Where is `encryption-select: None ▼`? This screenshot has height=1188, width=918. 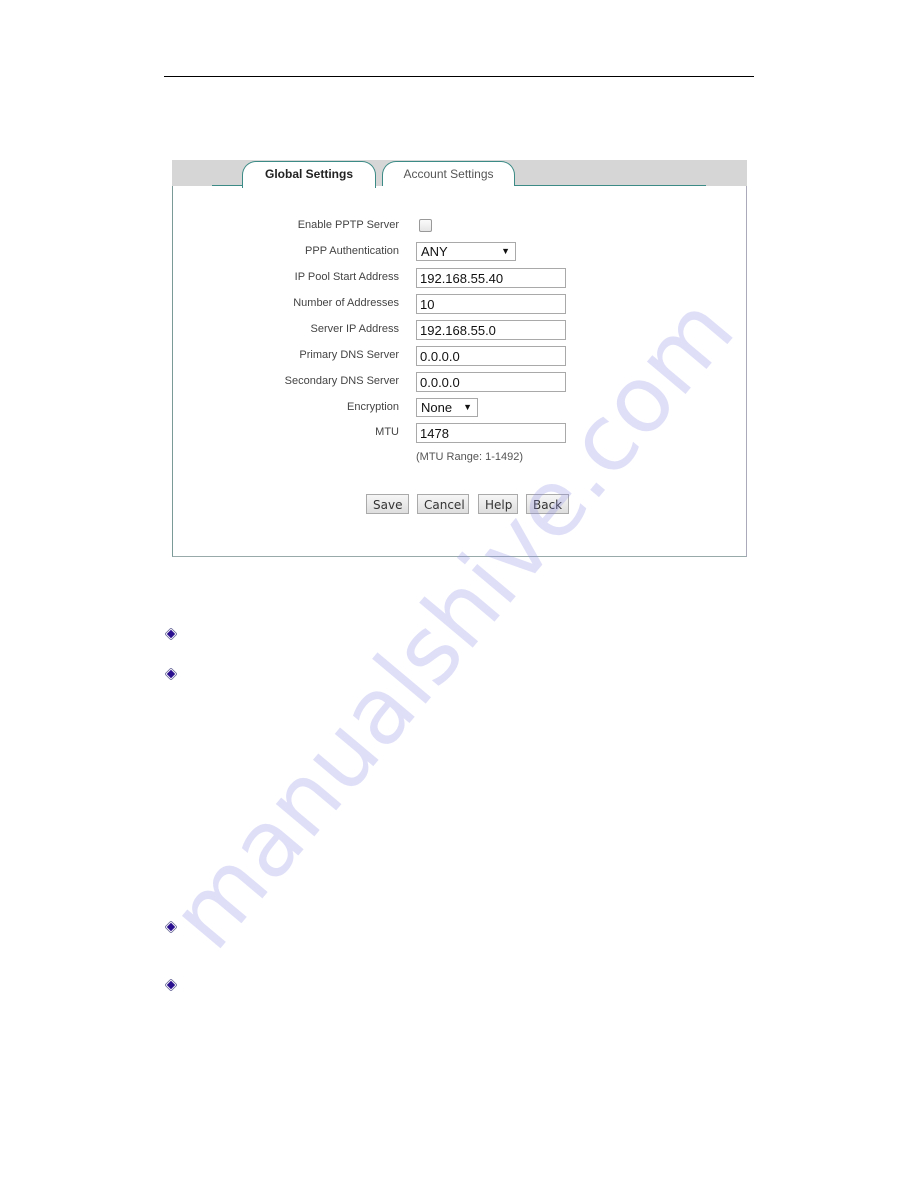
encryption-select: None ▼ is located at coordinates (447, 407).